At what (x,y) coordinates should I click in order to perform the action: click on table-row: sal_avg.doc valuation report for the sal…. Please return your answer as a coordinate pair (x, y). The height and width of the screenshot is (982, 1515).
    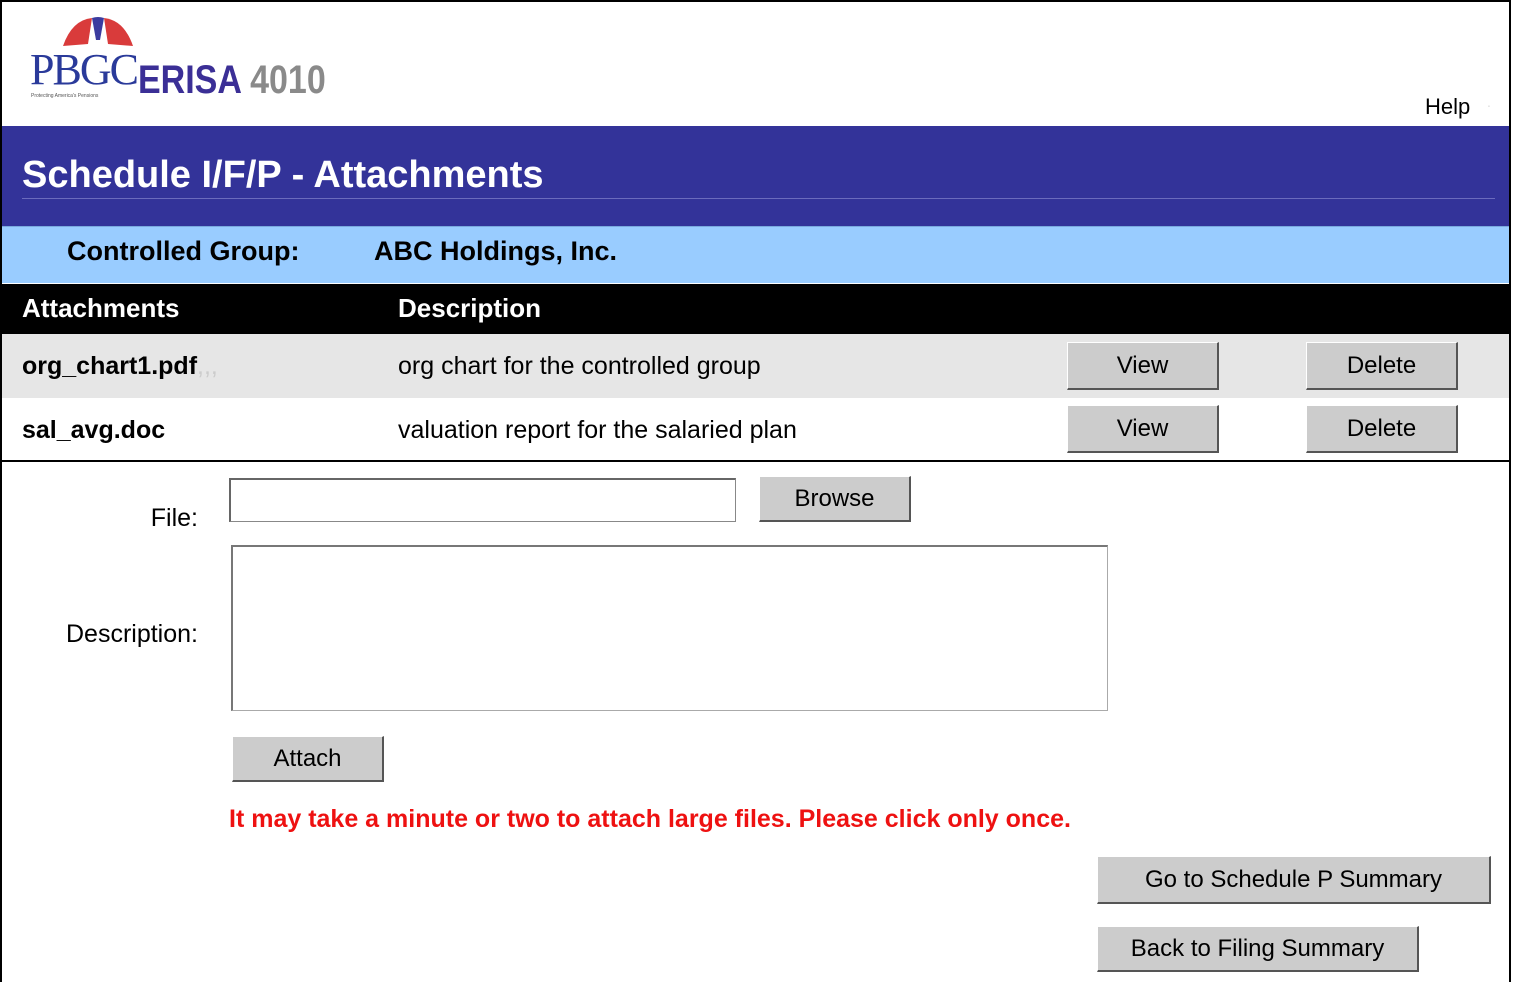
    Looking at the image, I should click on (755, 430).